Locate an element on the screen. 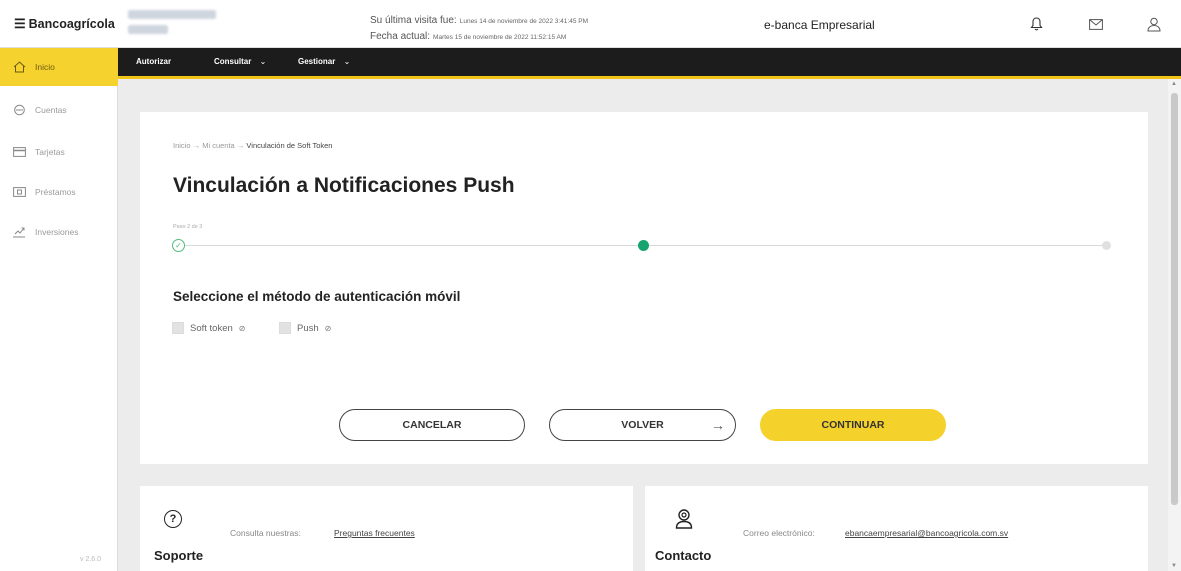 Image resolution: width=1181 pixels, height=571 pixels. sidebar-item-prestamos: Préstamos is located at coordinates (59, 192).